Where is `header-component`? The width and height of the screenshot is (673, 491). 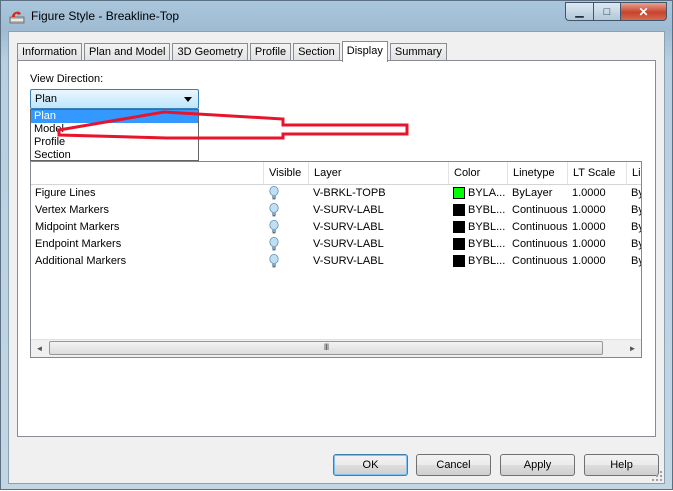
header-component is located at coordinates (147, 173).